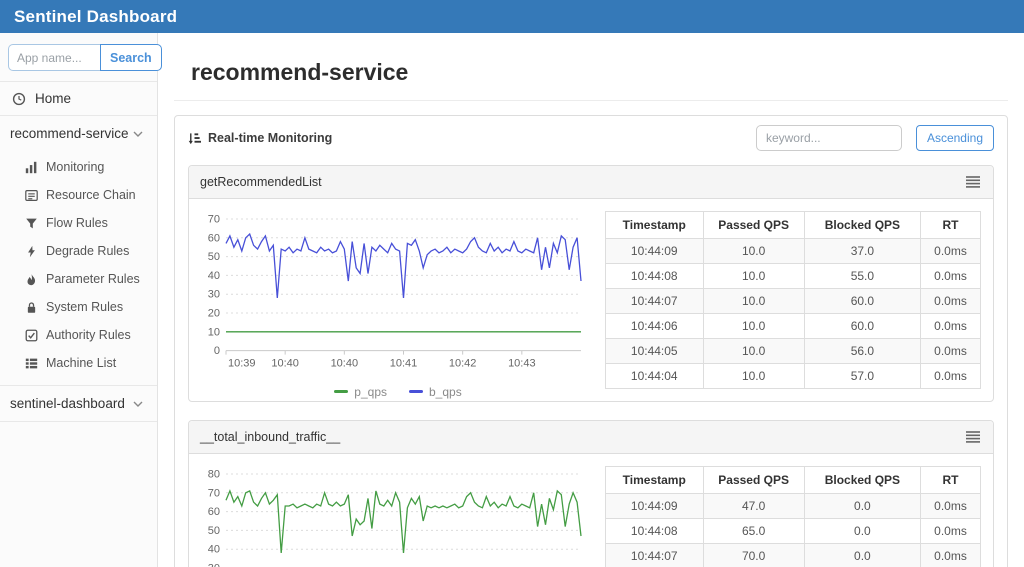 This screenshot has height=567, width=1024. I want to click on list-alt-icon, so click(31, 195).